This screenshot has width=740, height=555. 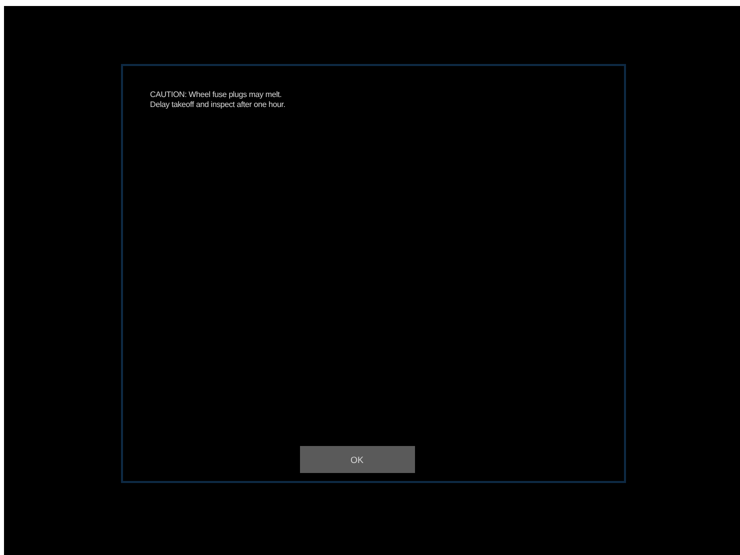 I want to click on caution-message: Delay takeoff and inspect after one hour., so click(x=218, y=105).